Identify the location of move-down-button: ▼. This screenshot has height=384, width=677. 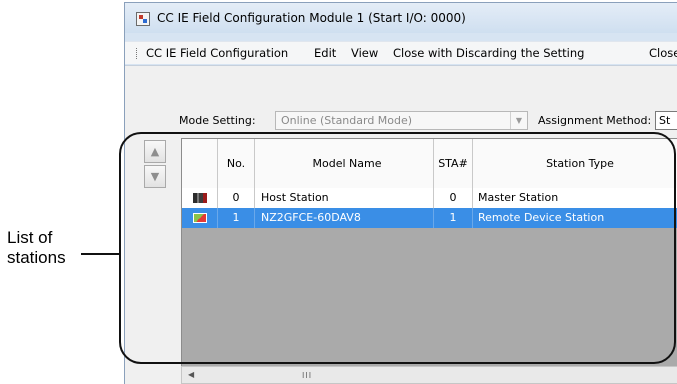
(155, 176).